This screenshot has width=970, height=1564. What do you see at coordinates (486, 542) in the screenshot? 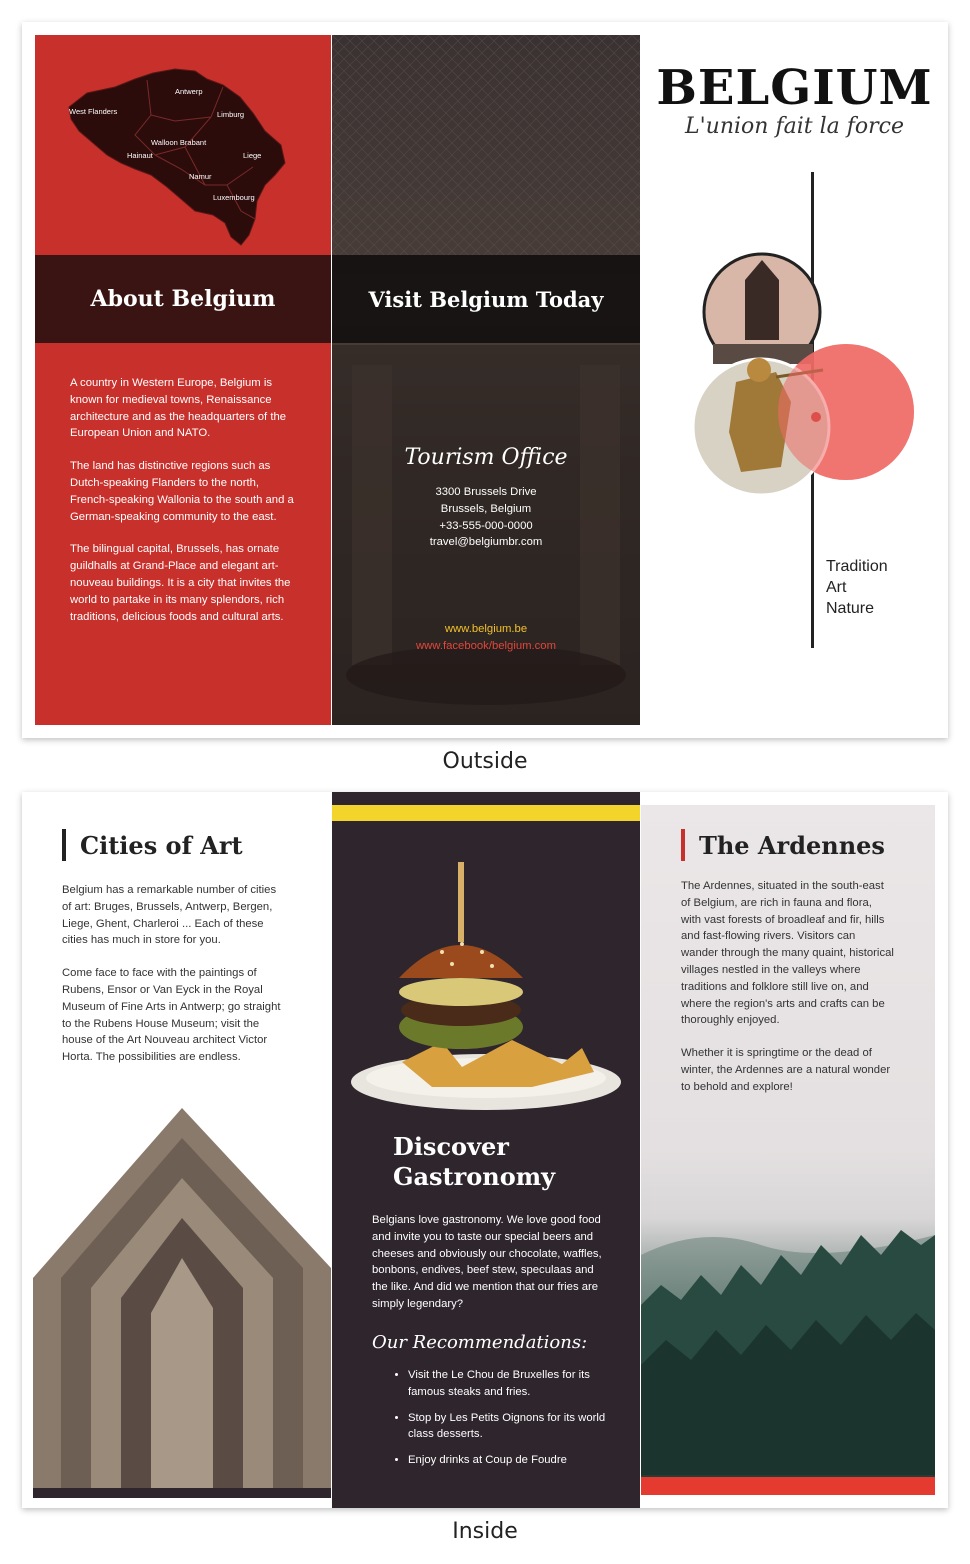
I see `email-address: travel@belgiumbr.com` at bounding box center [486, 542].